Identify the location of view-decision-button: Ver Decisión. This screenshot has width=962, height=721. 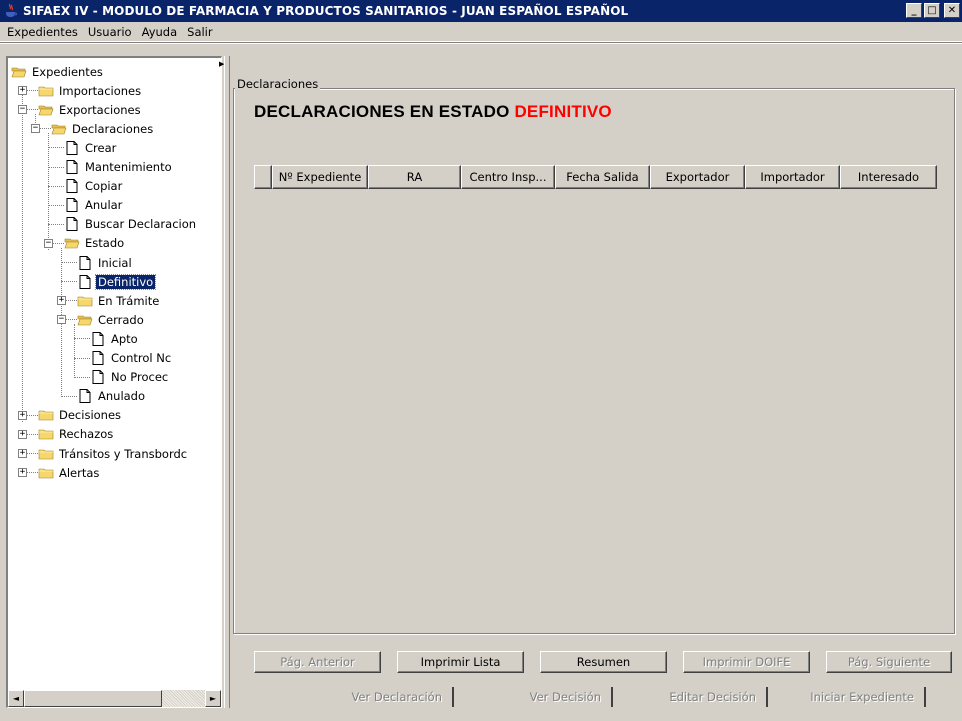
(541, 697).